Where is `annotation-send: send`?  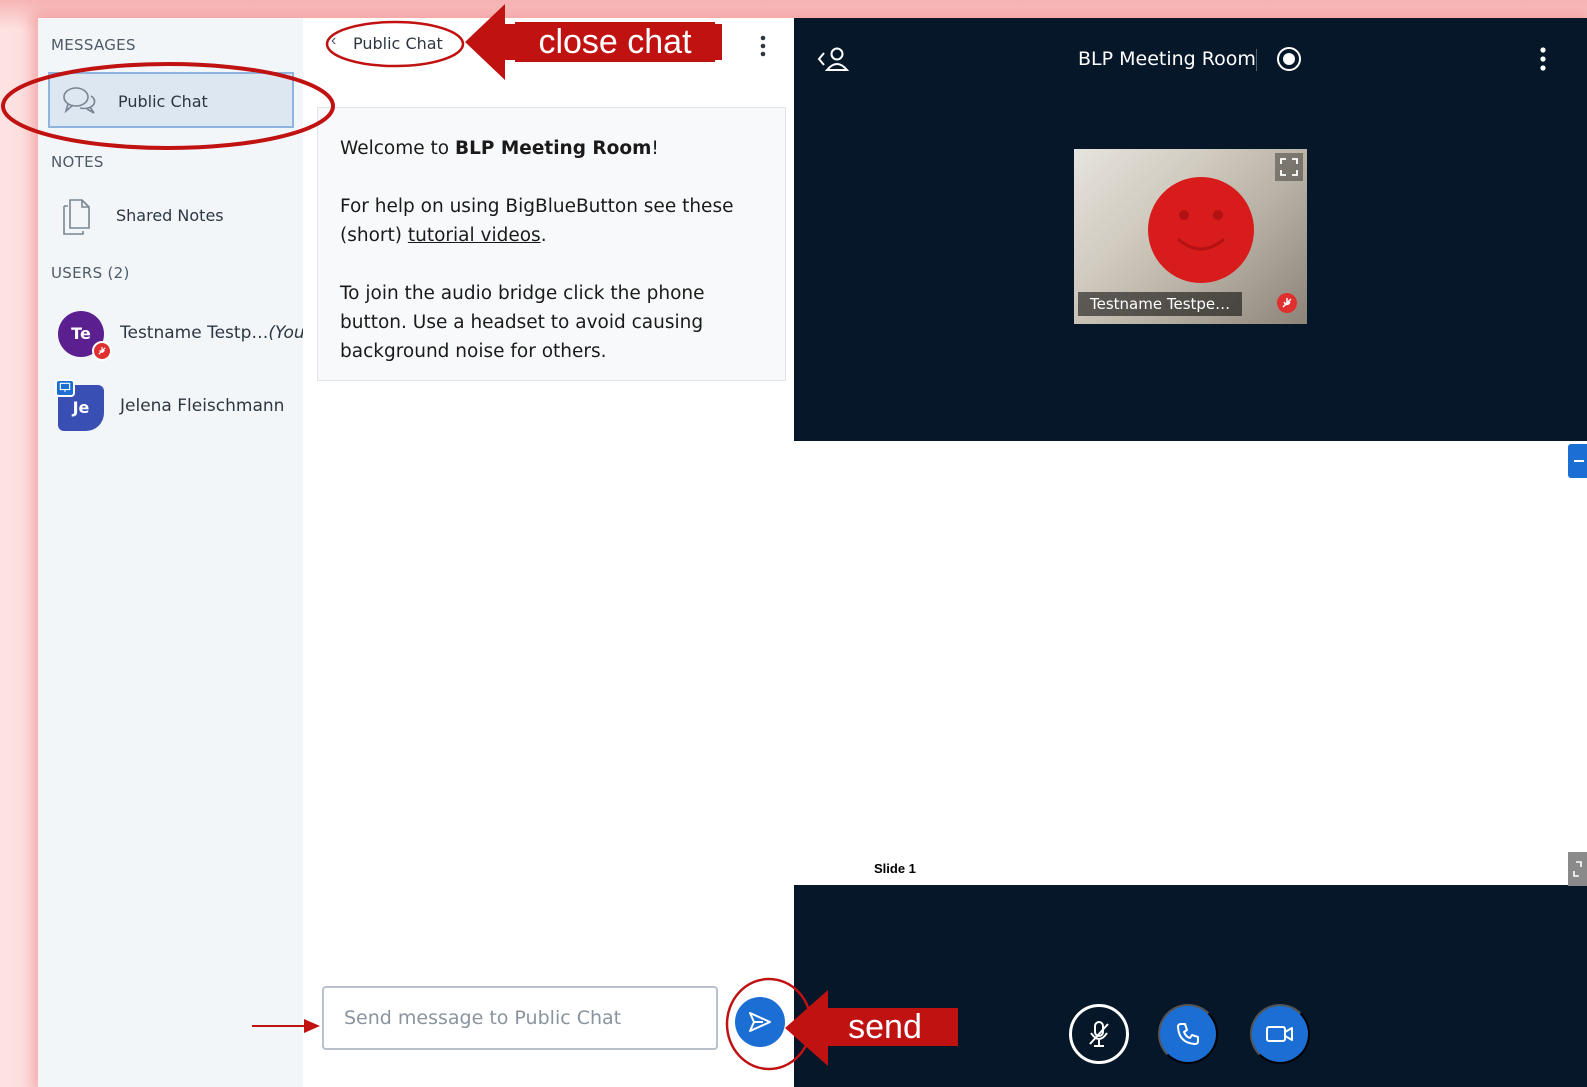
annotation-send: send is located at coordinates (885, 1027).